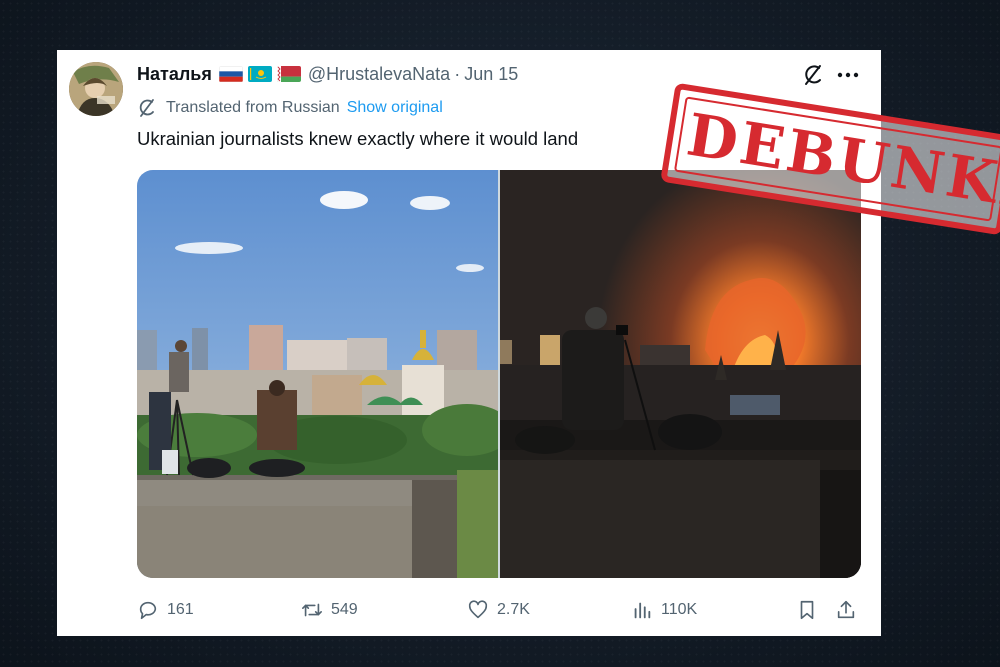 Image resolution: width=1000 pixels, height=667 pixels. I want to click on bookmark-button, so click(811, 610).